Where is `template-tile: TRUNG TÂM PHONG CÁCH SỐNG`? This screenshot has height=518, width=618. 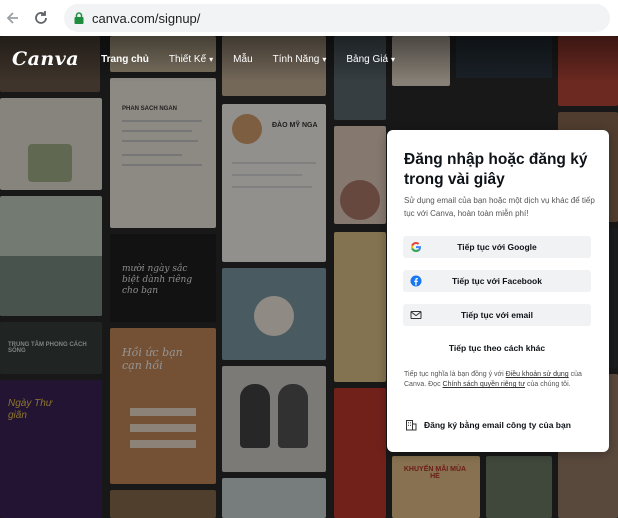
template-tile: TRUNG TÂM PHONG CÁCH SỐNG is located at coordinates (51, 348).